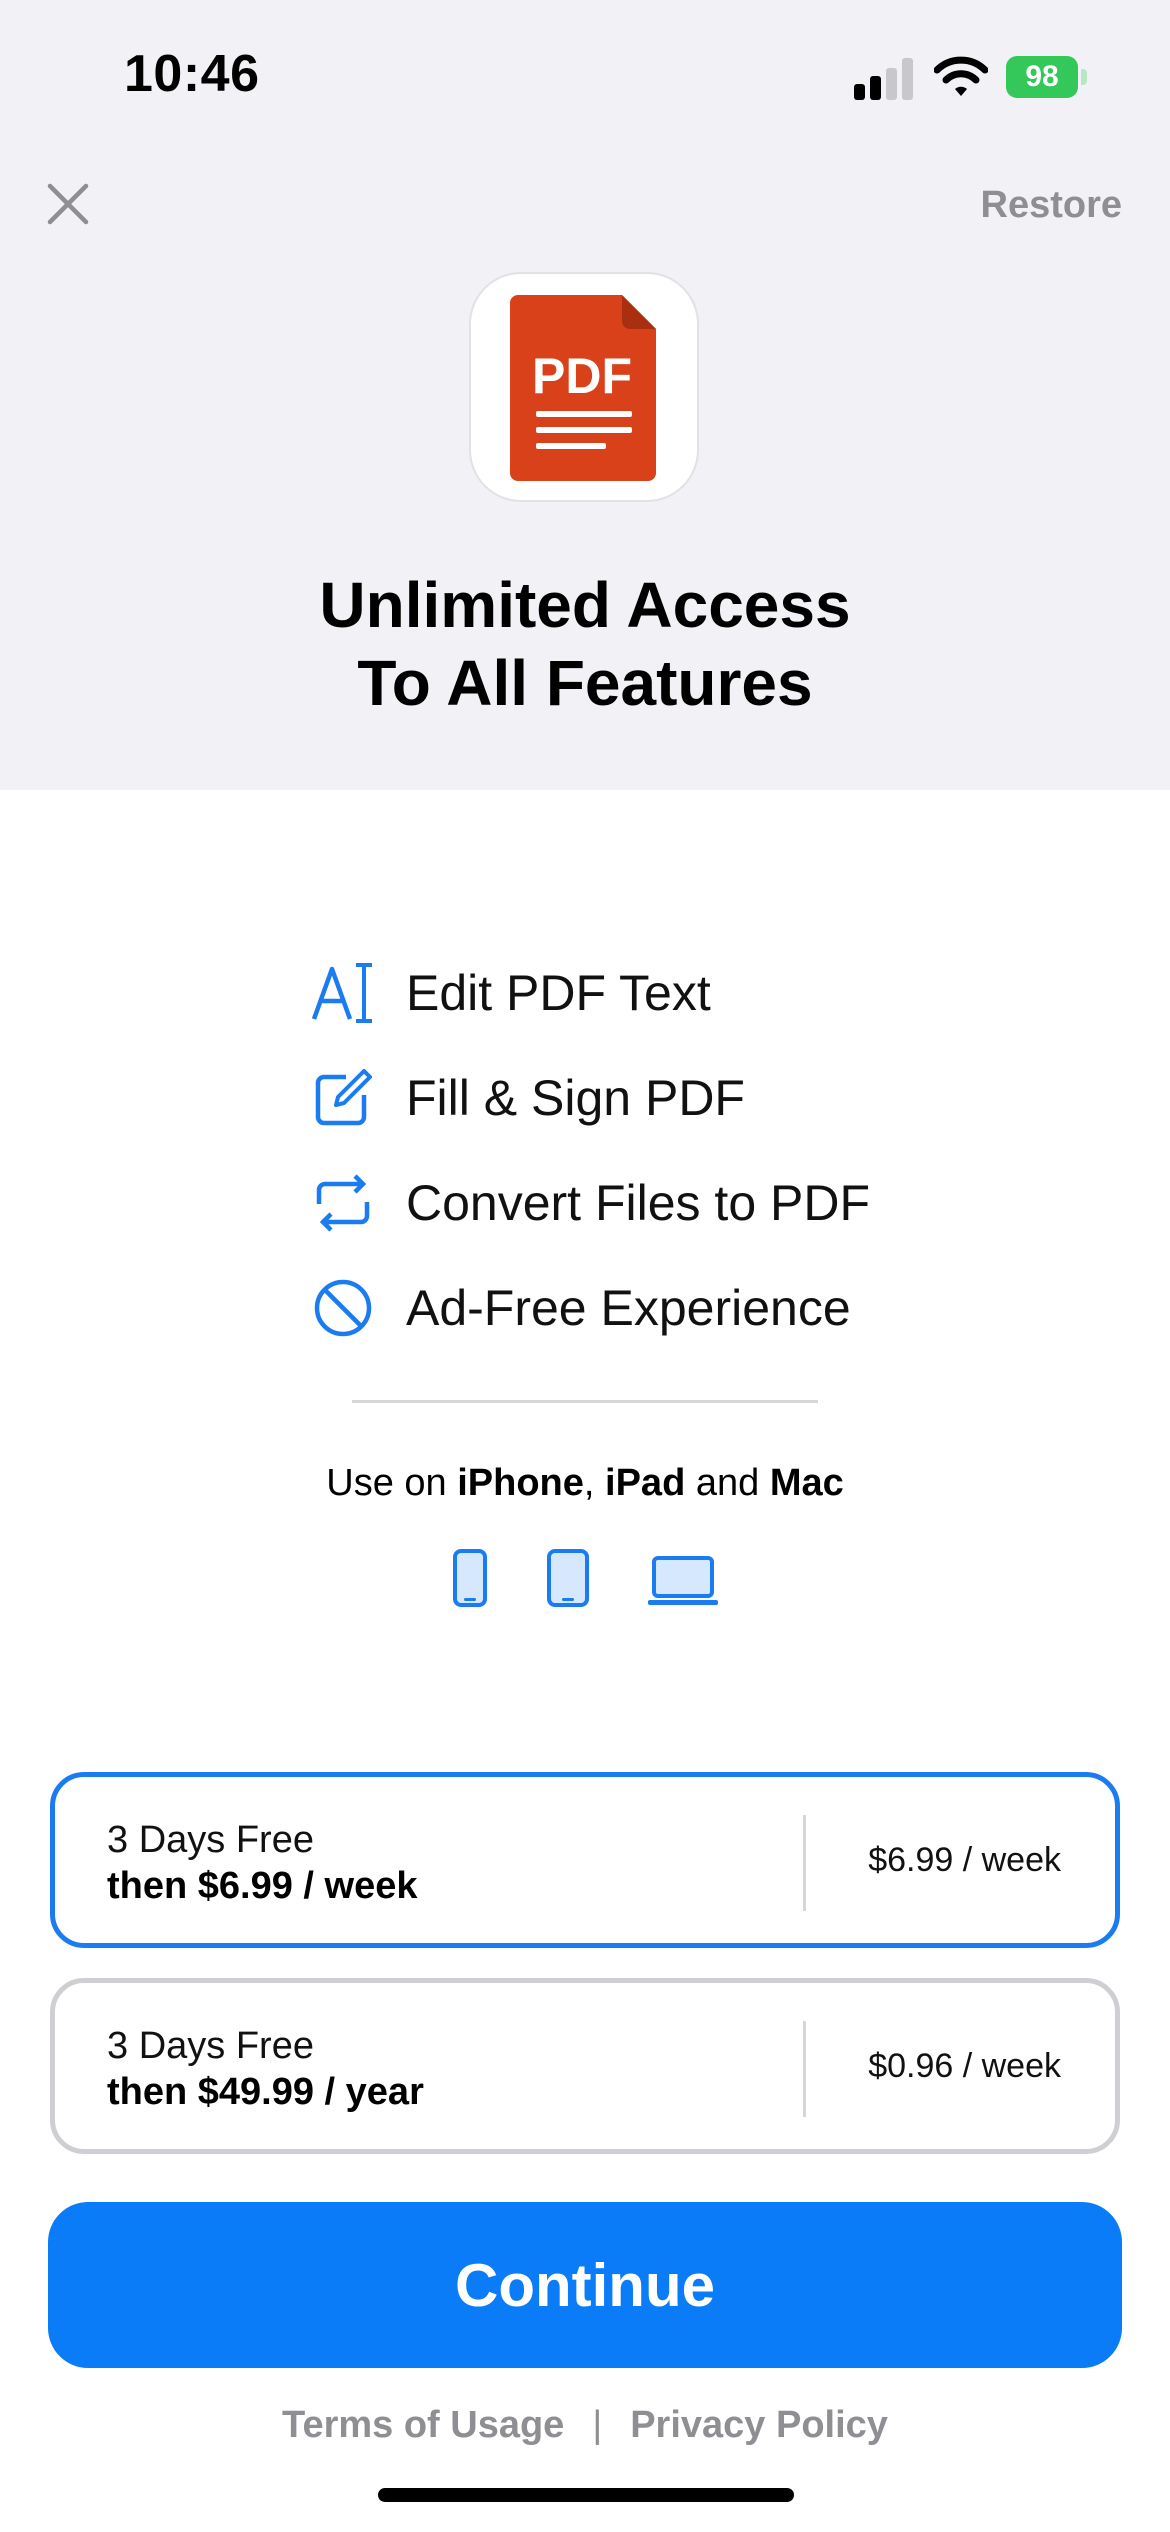  Describe the element at coordinates (520, 1483) in the screenshot. I see `platform-iphone: iPhone` at that location.